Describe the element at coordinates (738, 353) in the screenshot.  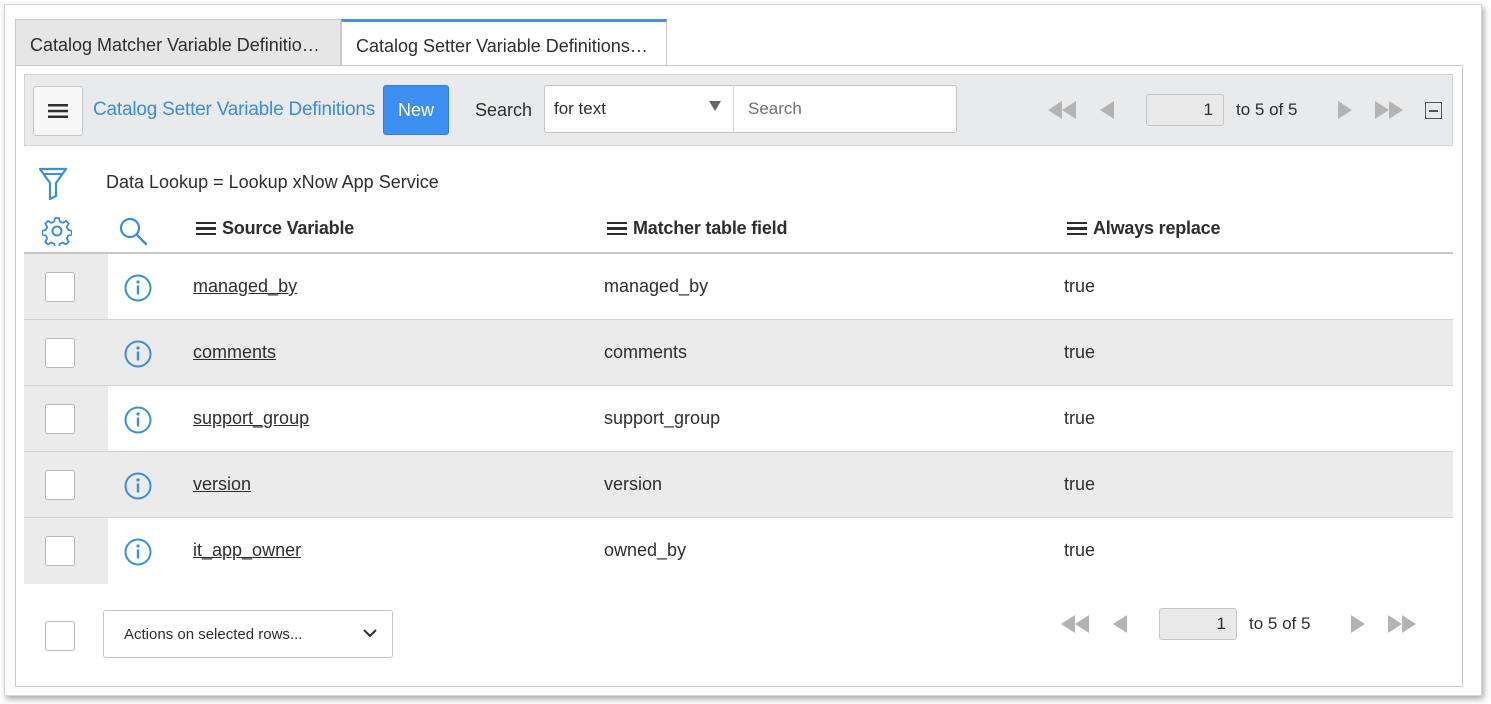
I see `table-row: comments comments true` at that location.